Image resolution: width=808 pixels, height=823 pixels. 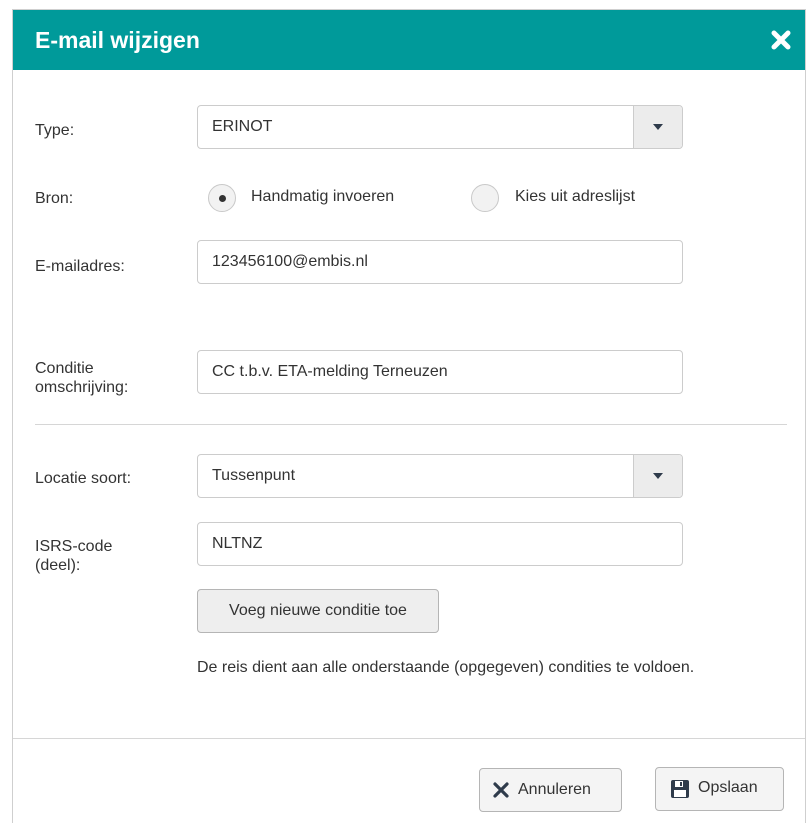 I want to click on locatie-soort-label: Locatie soort:, so click(x=83, y=478).